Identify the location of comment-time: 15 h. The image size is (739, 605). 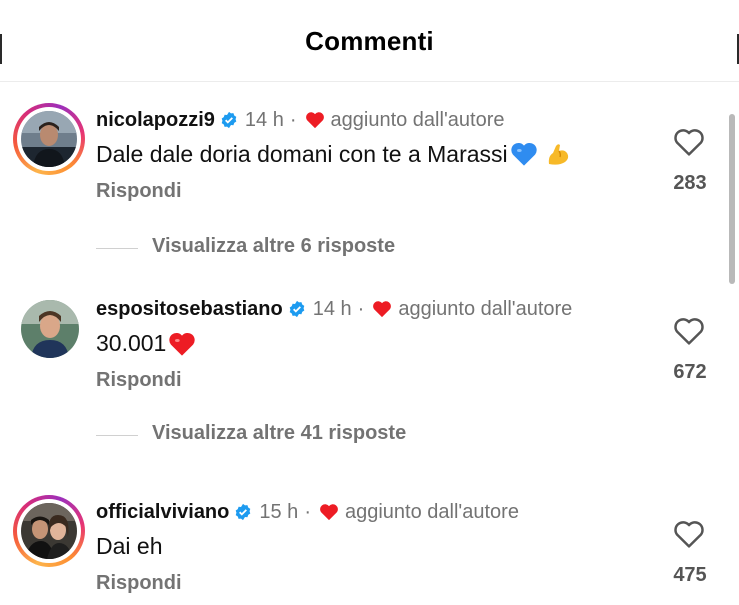
(279, 511).